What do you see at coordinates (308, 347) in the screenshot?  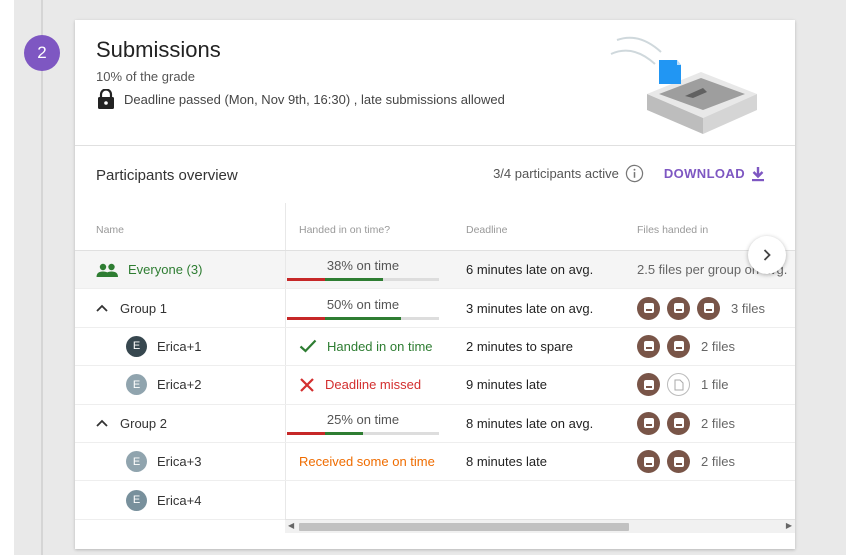 I see `check-icon` at bounding box center [308, 347].